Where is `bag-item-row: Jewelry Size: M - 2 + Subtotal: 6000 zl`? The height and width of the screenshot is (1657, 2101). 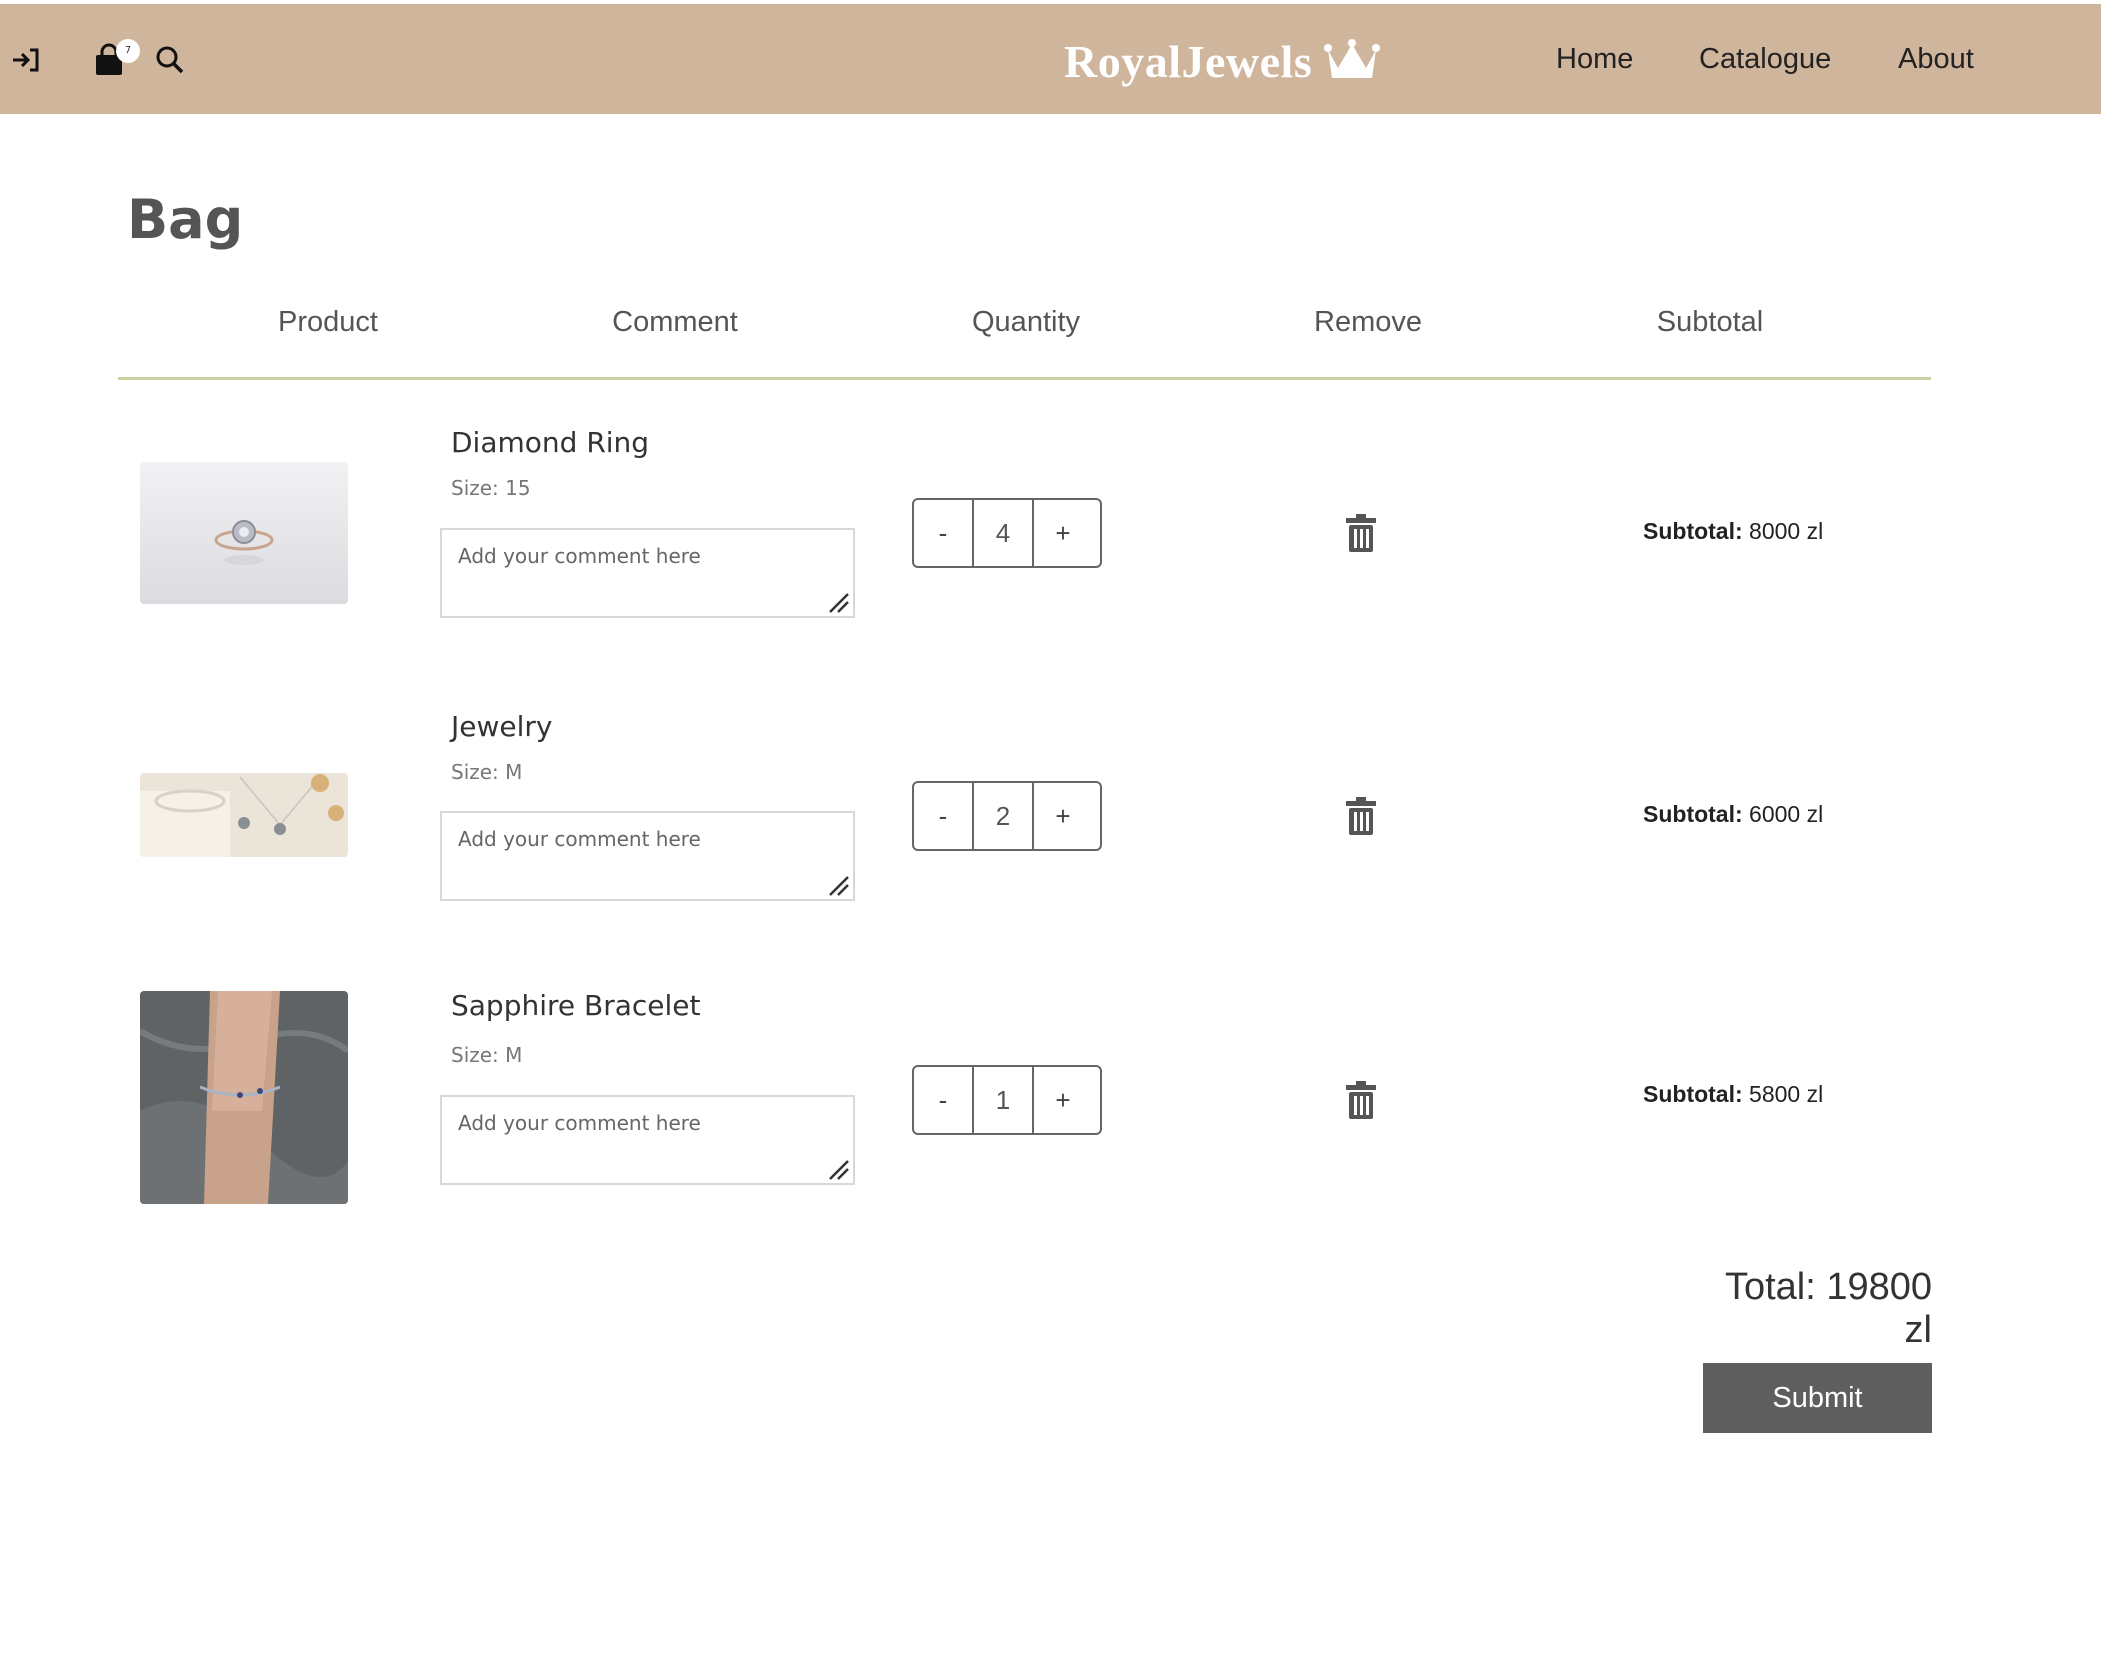 bag-item-row: Jewelry Size: M - 2 + Subtotal: 6000 zl is located at coordinates (1050, 804).